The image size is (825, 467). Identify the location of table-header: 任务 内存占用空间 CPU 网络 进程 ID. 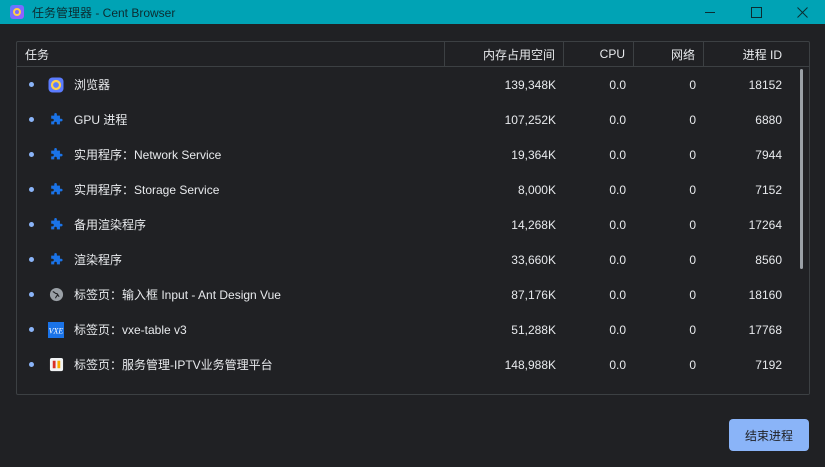
(413, 54).